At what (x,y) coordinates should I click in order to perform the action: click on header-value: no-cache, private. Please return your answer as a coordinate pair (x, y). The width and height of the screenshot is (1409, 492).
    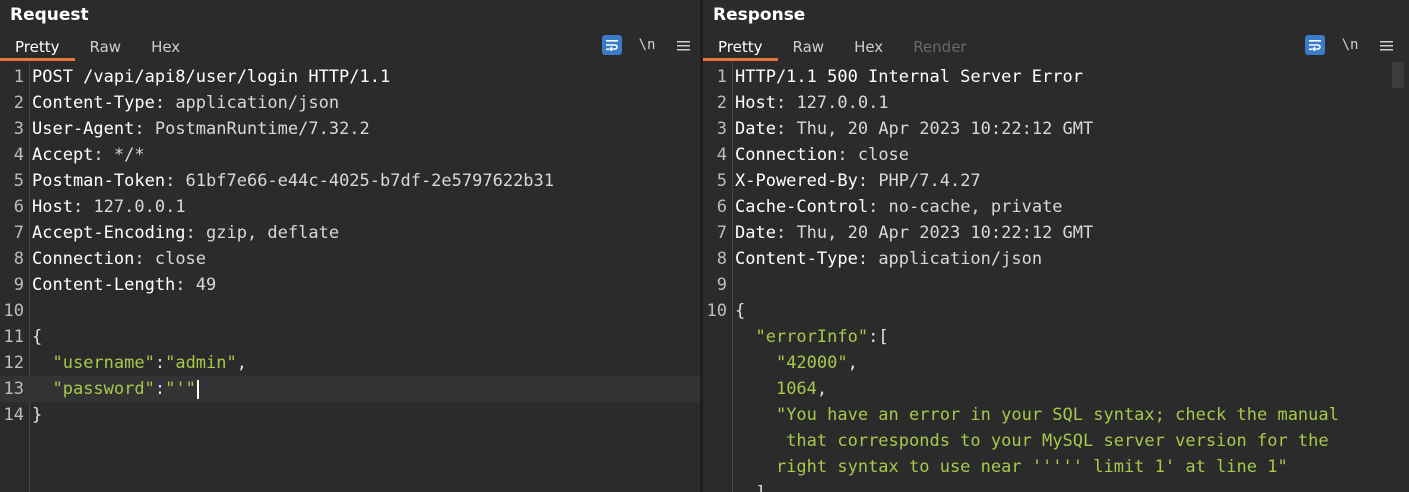
    Looking at the image, I should click on (975, 207).